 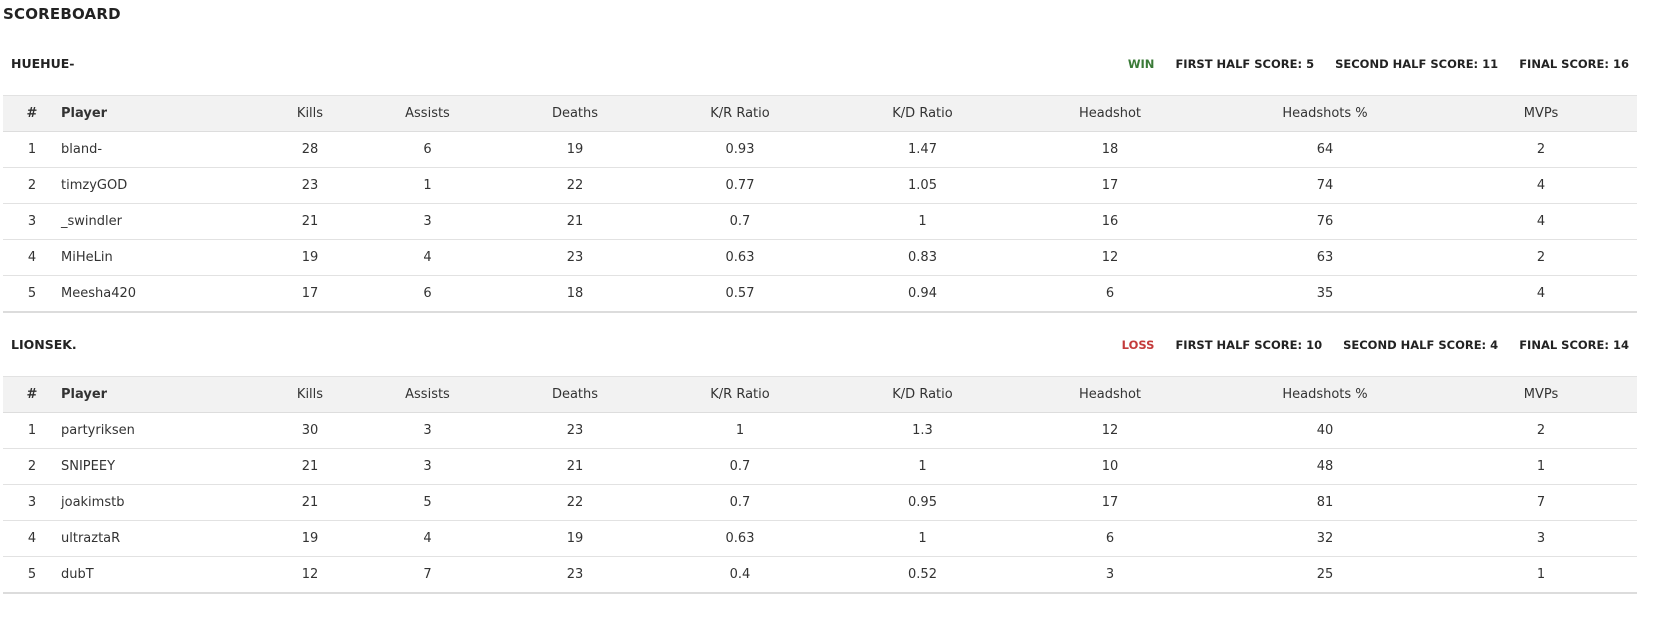 What do you see at coordinates (1325, 257) in the screenshot?
I see `col-headshots-pct-cell: 63` at bounding box center [1325, 257].